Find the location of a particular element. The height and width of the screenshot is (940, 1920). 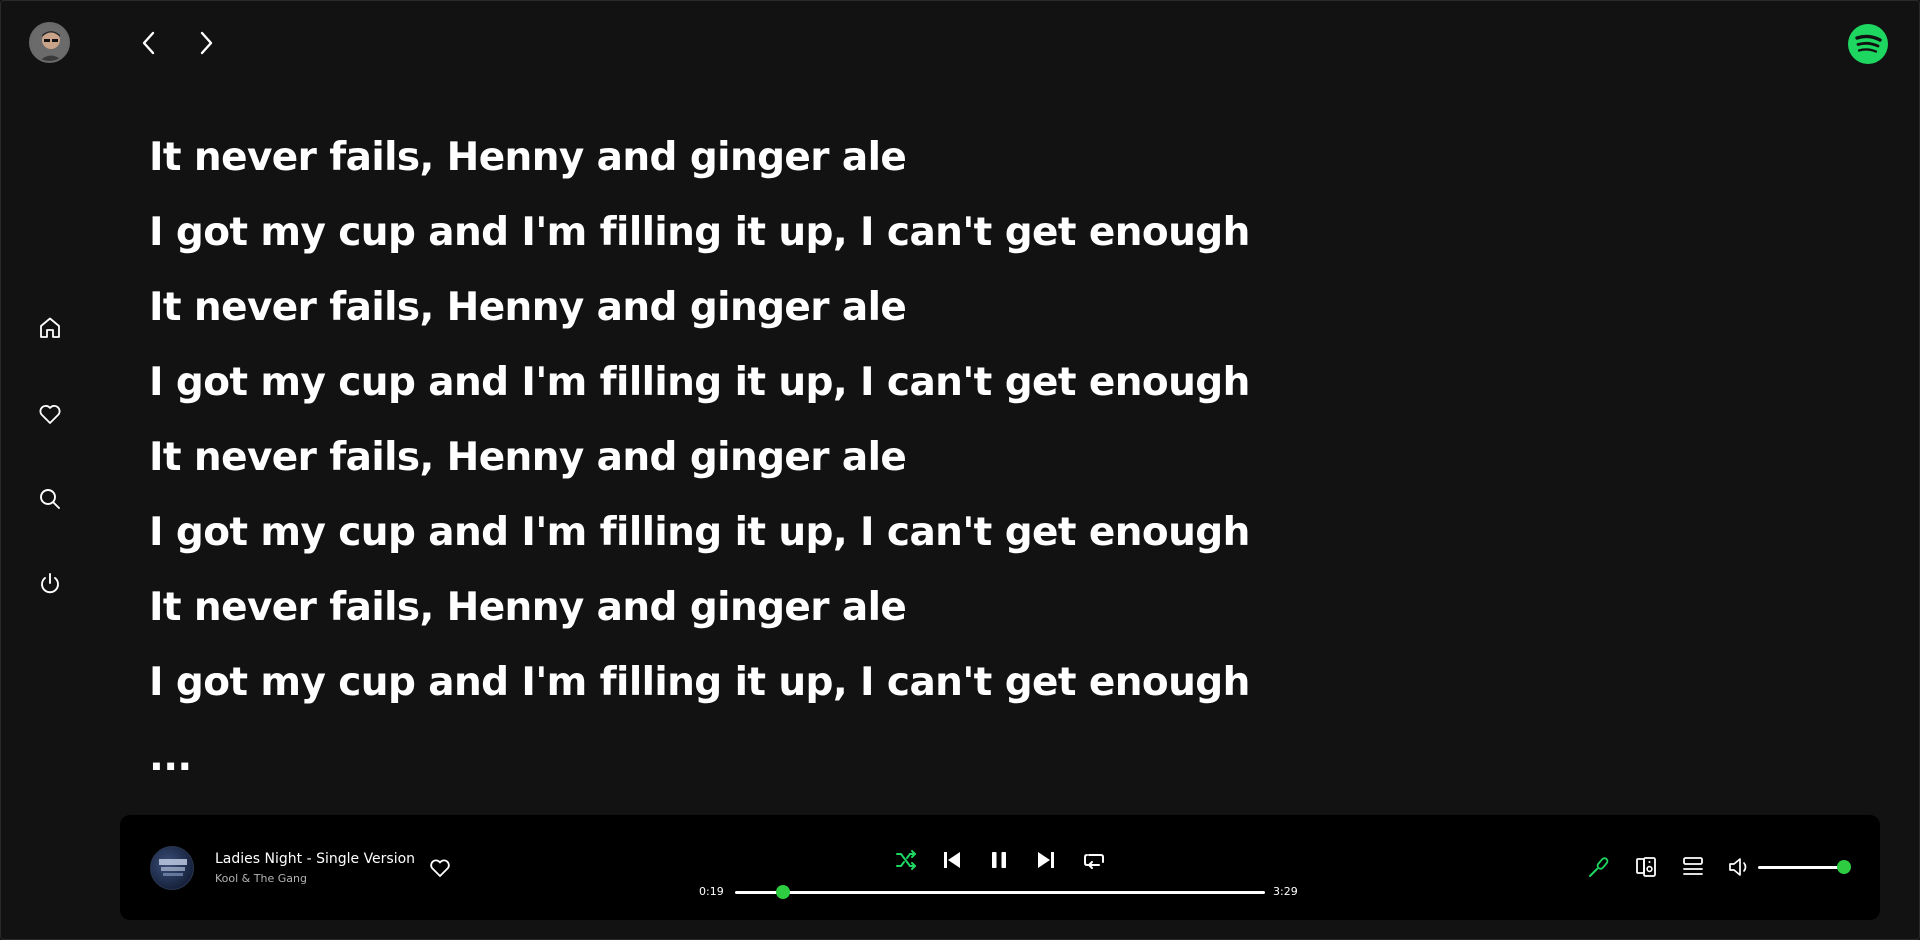

like-button is located at coordinates (440, 868).